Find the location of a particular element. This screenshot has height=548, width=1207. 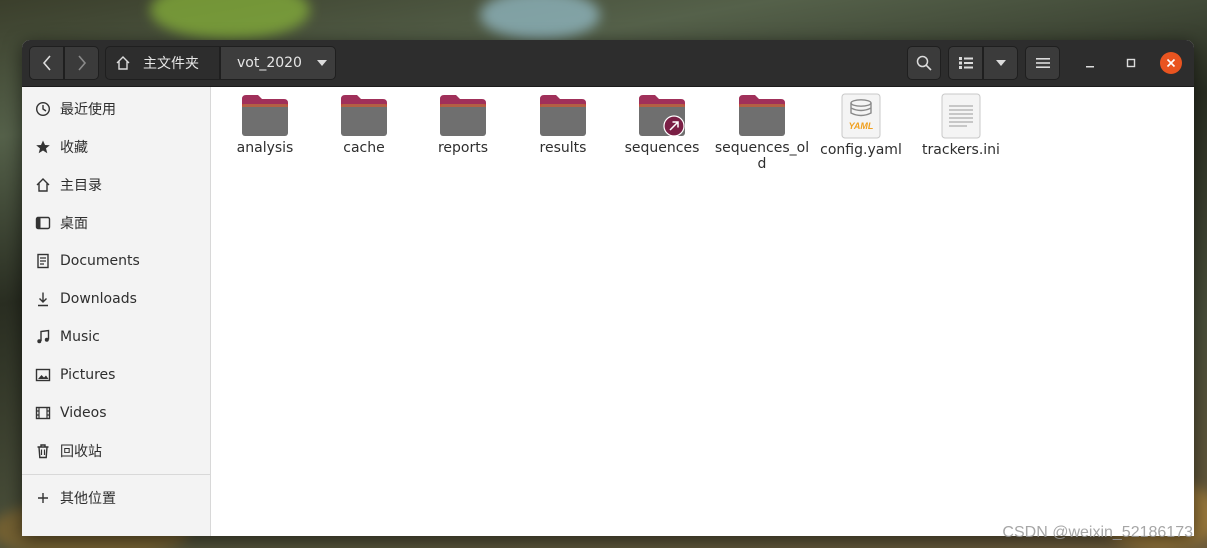

breadcrumb-current: vot_2020 is located at coordinates (278, 63).